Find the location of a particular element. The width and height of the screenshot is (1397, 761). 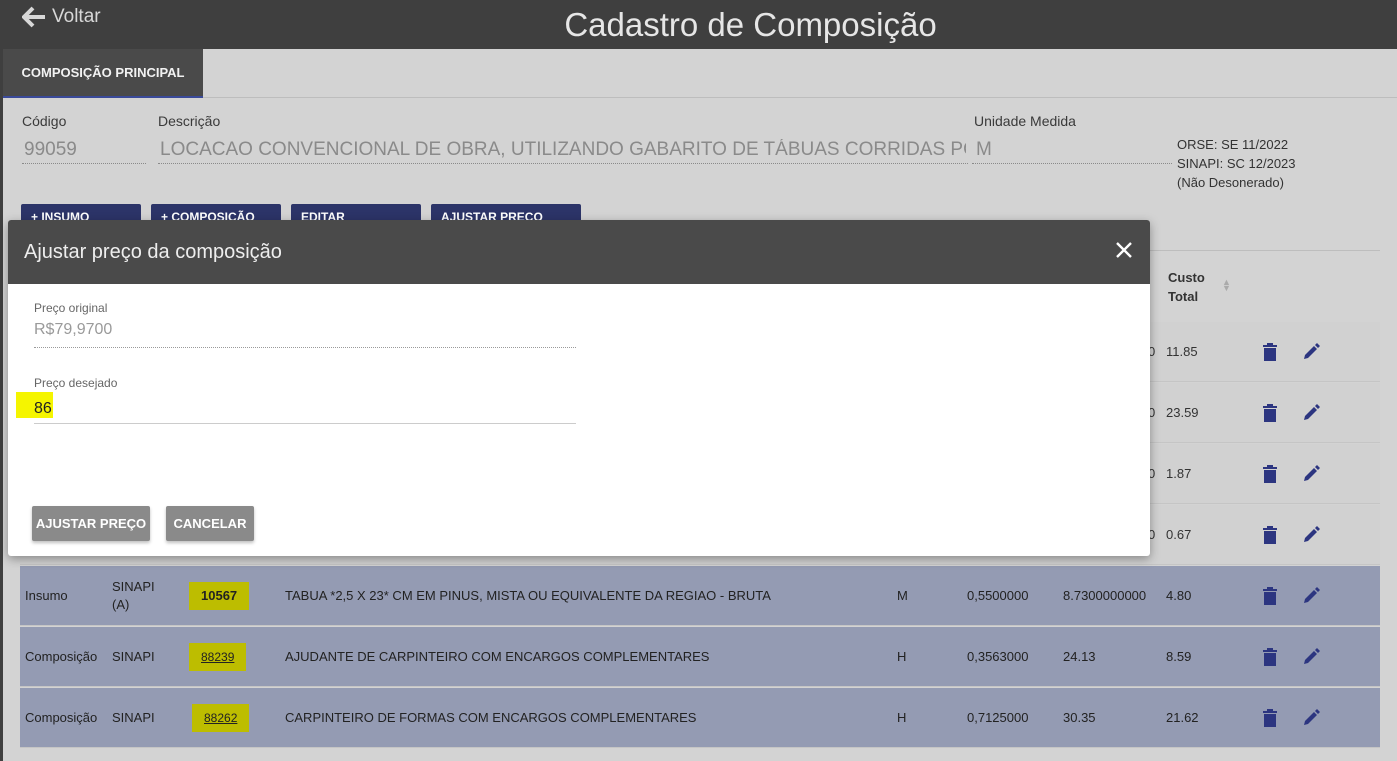

add-composicao-button: + COMPOSIÇÃO is located at coordinates (216, 212).